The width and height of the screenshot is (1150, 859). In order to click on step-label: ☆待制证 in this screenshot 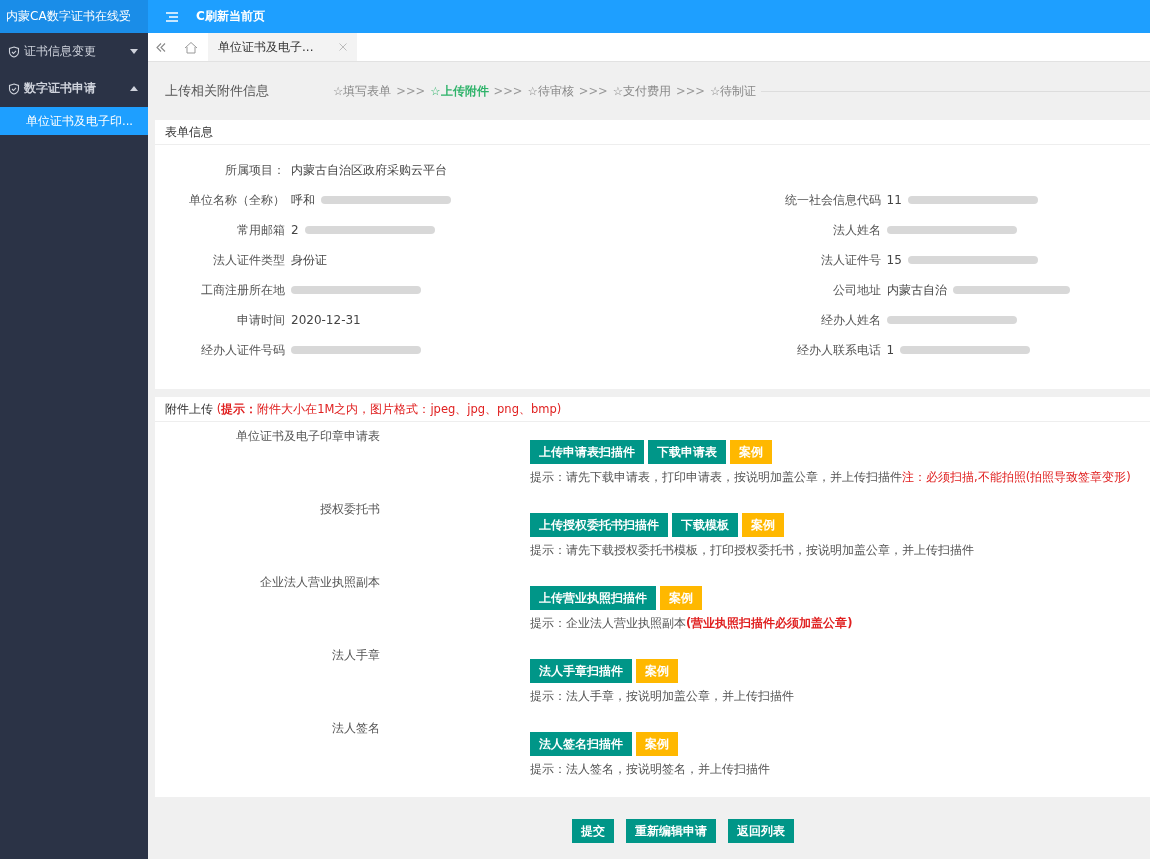, I will do `click(733, 91)`.